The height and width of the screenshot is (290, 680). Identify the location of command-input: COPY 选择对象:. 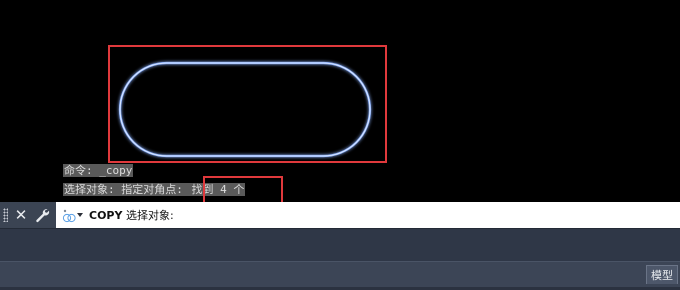
(115, 215).